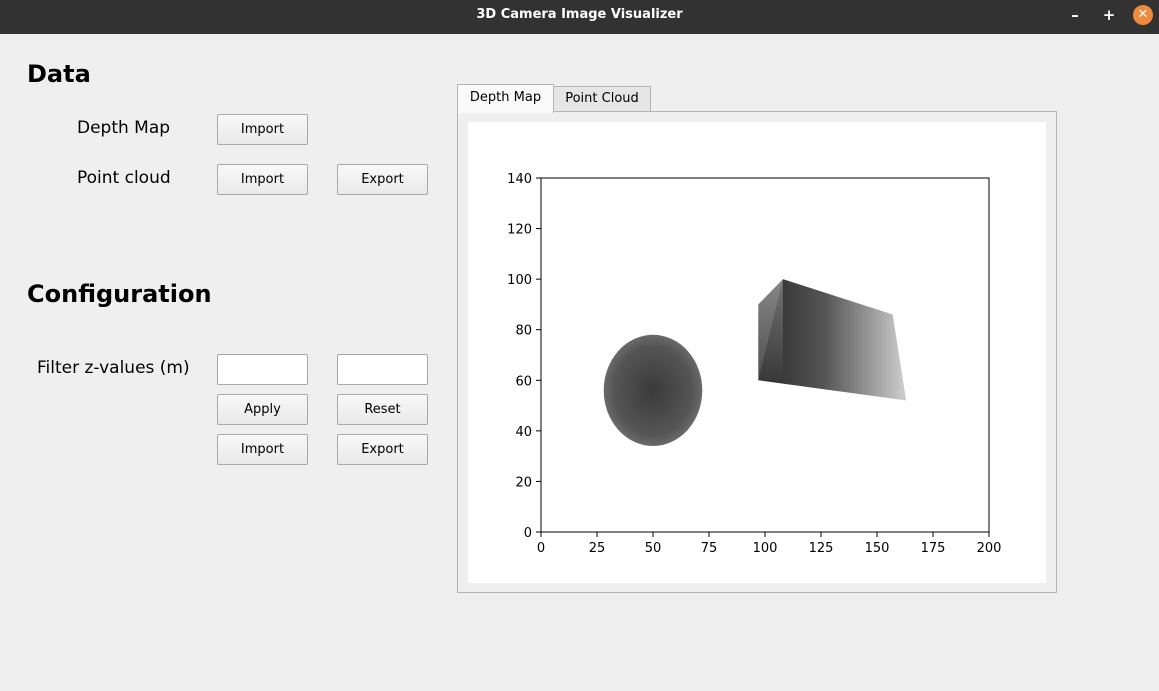 Image resolution: width=1159 pixels, height=691 pixels. Describe the element at coordinates (597, 548) in the screenshot. I see `x-tick-label-1: 25` at that location.